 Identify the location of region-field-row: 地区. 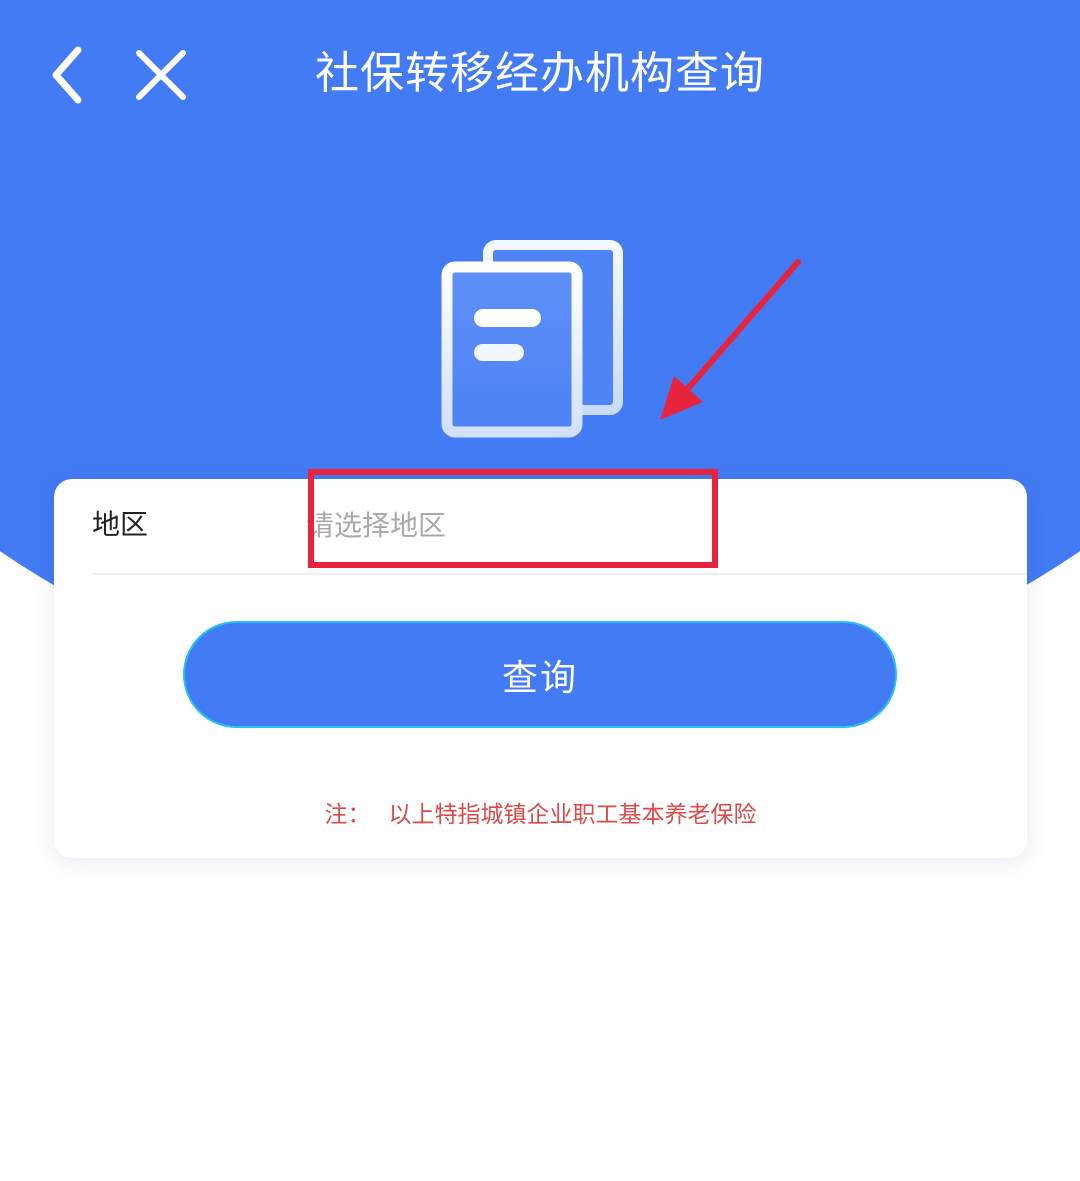
(559, 522).